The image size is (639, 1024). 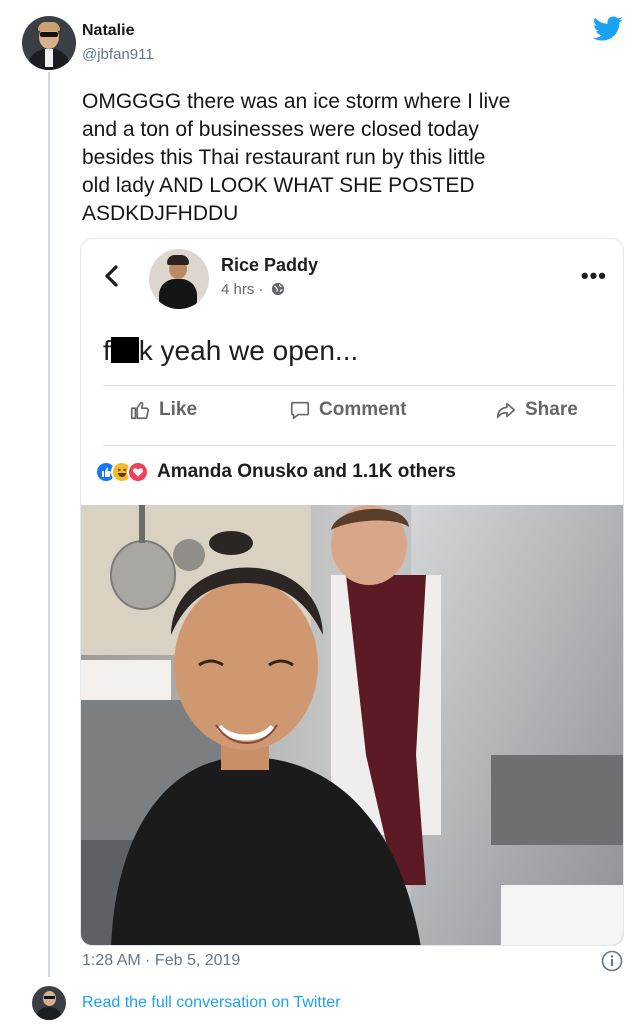 I want to click on censor-bar, so click(x=124, y=350).